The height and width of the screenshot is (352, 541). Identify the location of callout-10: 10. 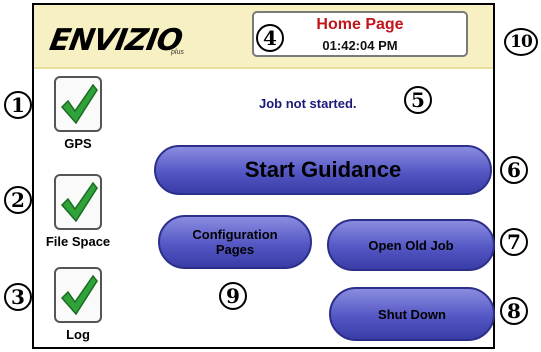
(521, 42).